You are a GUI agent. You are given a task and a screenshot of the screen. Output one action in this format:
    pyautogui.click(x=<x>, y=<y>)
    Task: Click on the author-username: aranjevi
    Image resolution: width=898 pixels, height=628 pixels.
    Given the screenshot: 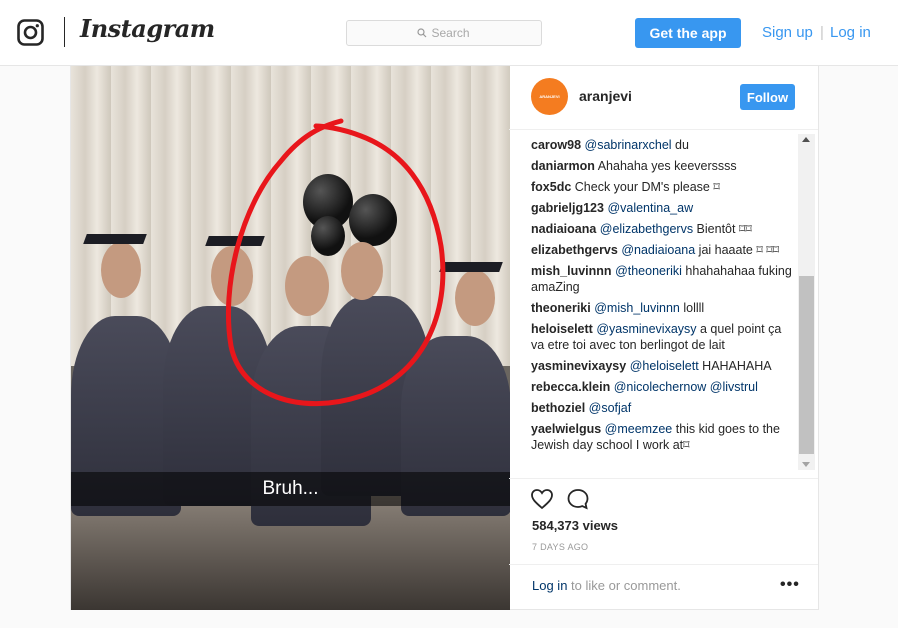 What is the action you would take?
    pyautogui.click(x=605, y=96)
    